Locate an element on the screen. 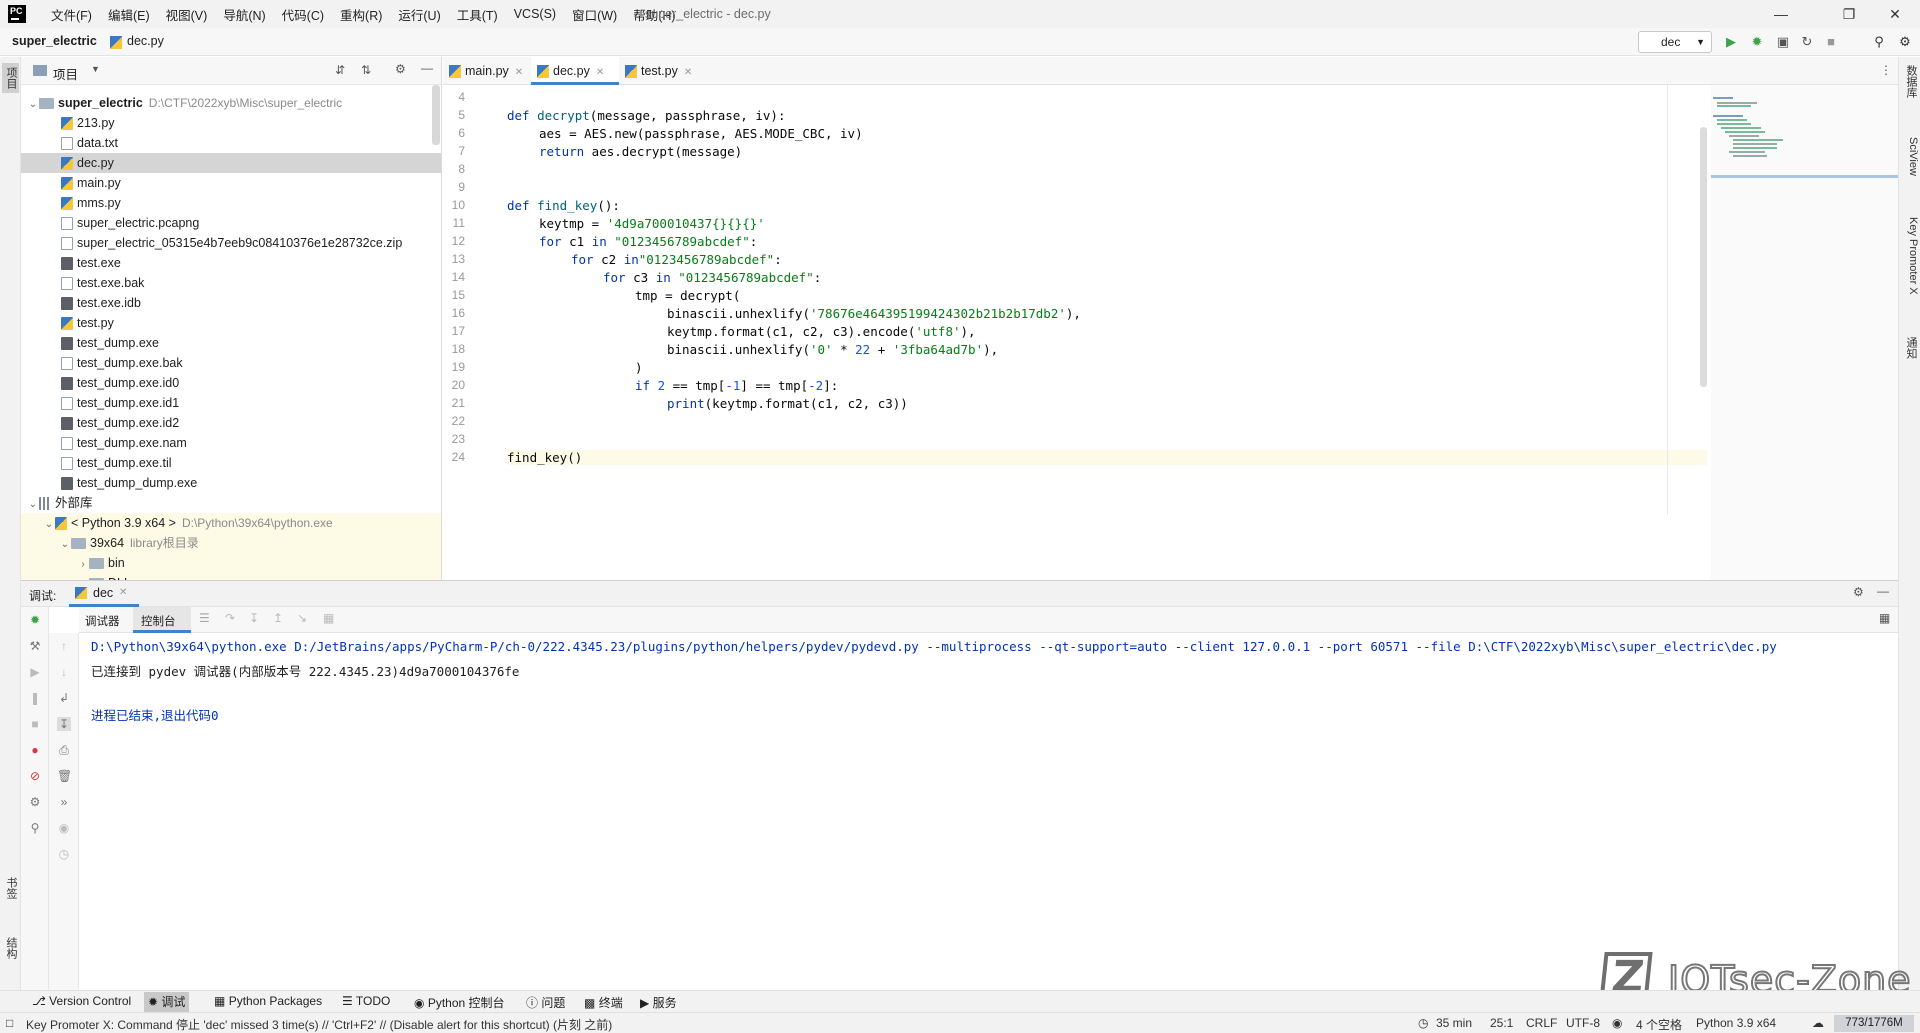  tree-file-item: dec.py is located at coordinates (231, 163).